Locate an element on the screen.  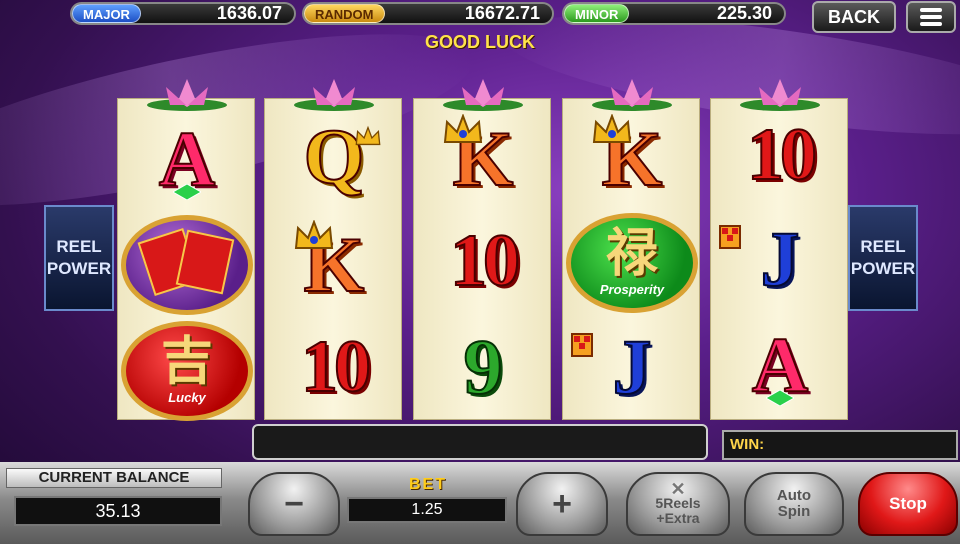
jackpot-major-label: MAJOR is located at coordinates (106, 13).